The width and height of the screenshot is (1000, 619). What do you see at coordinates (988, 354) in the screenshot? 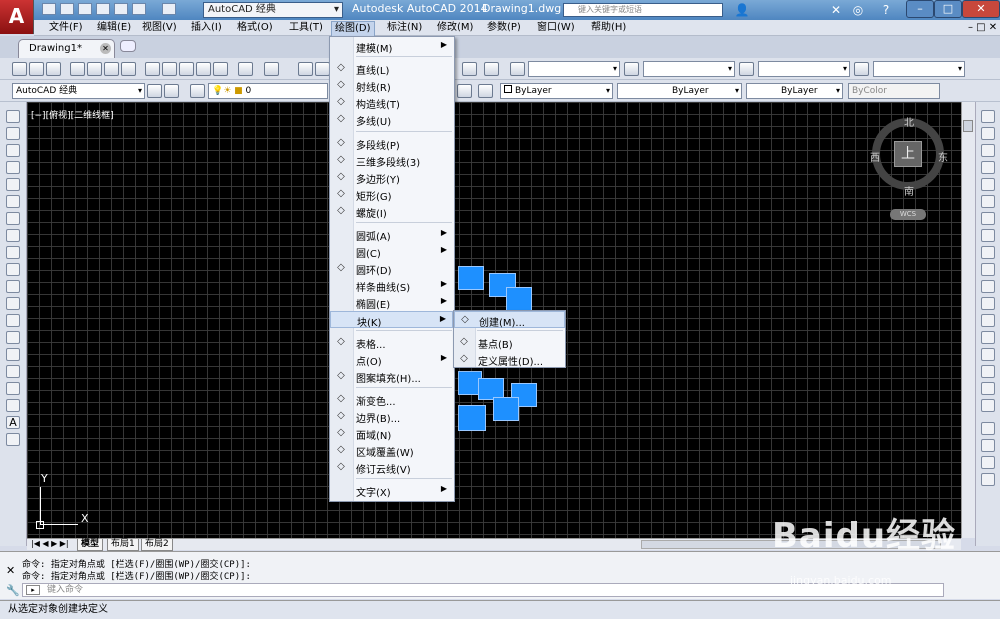
I see `chamfer-icon` at bounding box center [988, 354].